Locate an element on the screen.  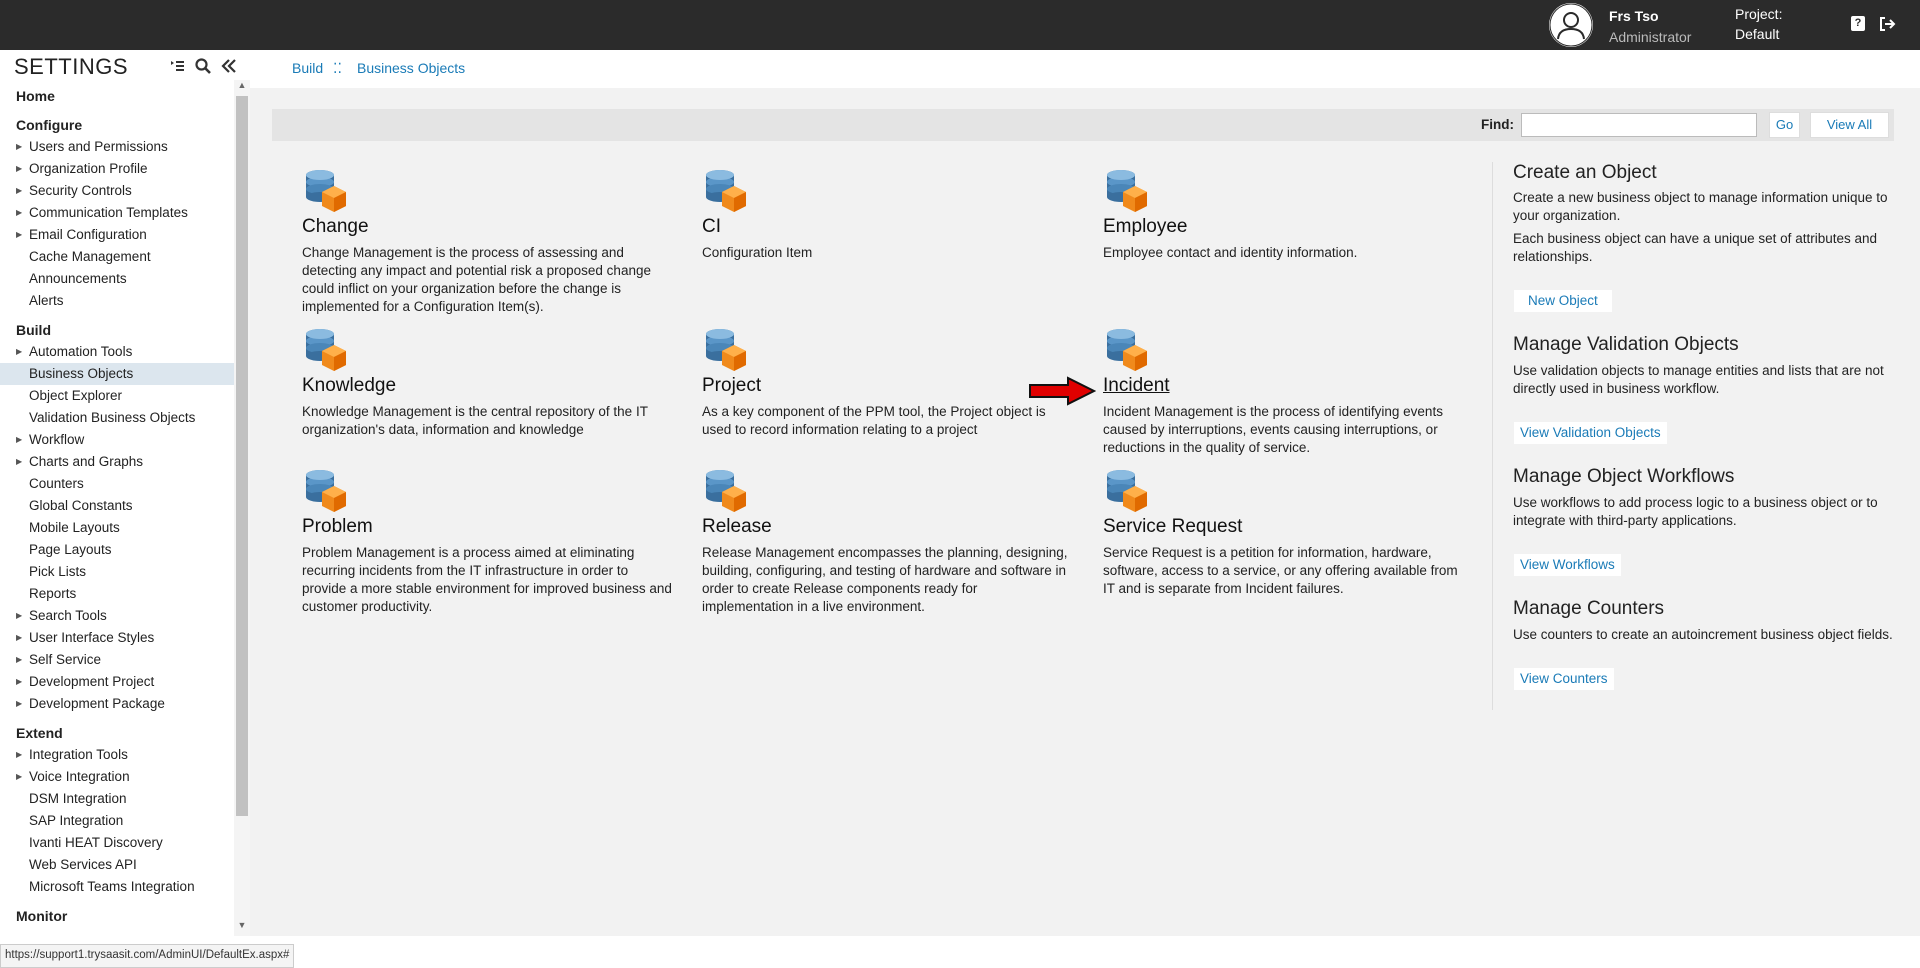
tree-list-icon is located at coordinates (177, 66).